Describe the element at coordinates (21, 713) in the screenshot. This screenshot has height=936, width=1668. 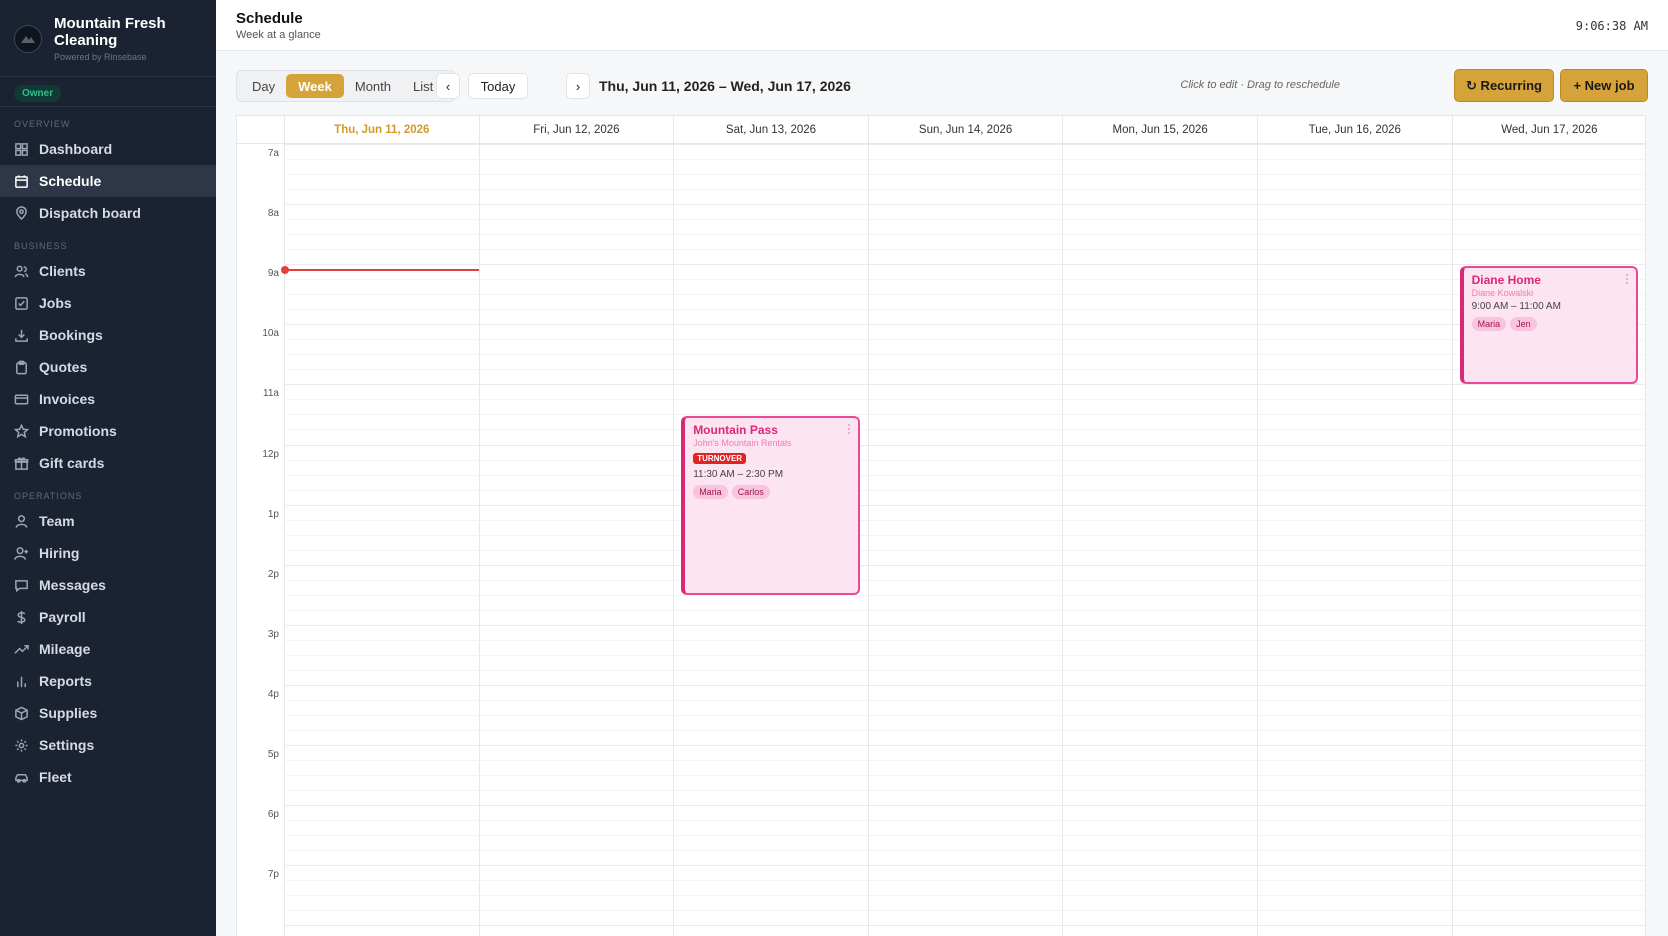
I see `box-icon` at that location.